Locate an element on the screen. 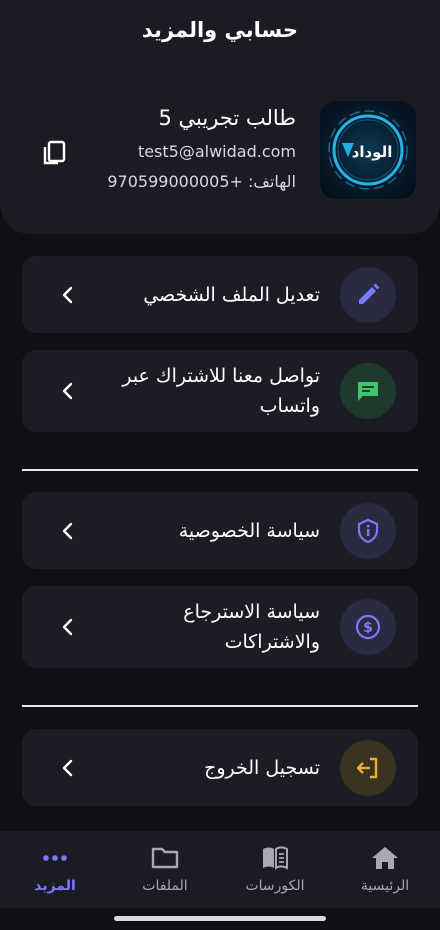 The image size is (440, 930). tab-home-label: الرئيسية is located at coordinates (385, 886).